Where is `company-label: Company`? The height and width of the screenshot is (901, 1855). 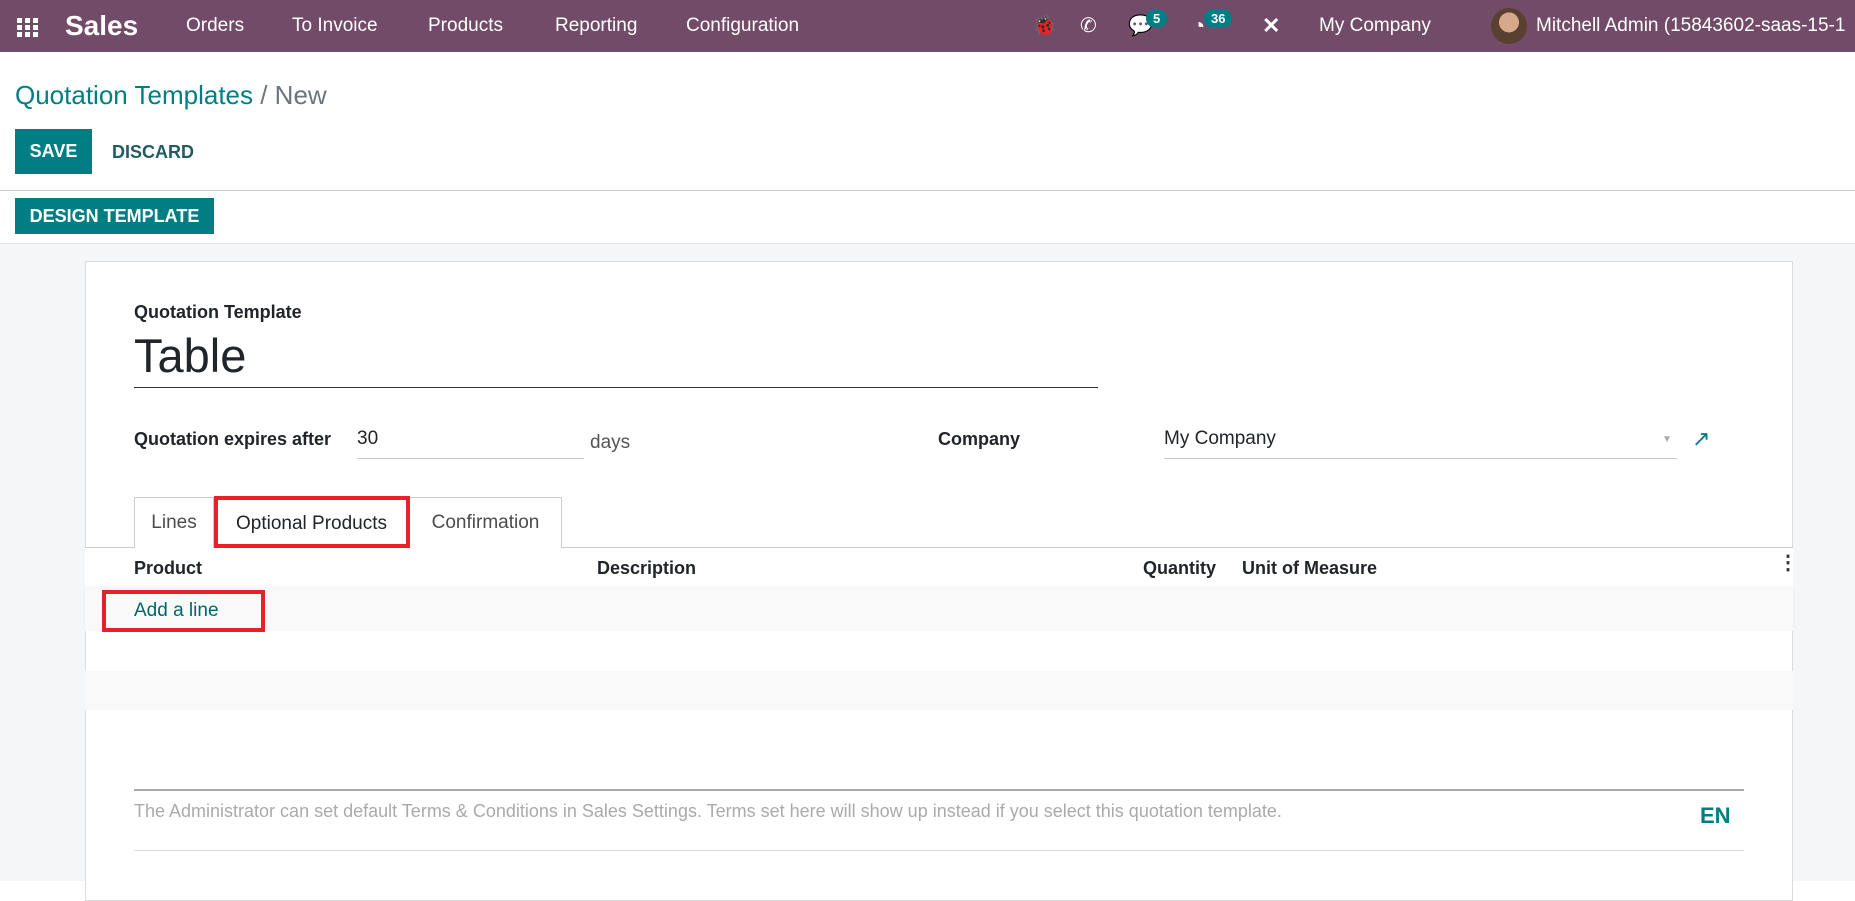
company-label: Company is located at coordinates (979, 439).